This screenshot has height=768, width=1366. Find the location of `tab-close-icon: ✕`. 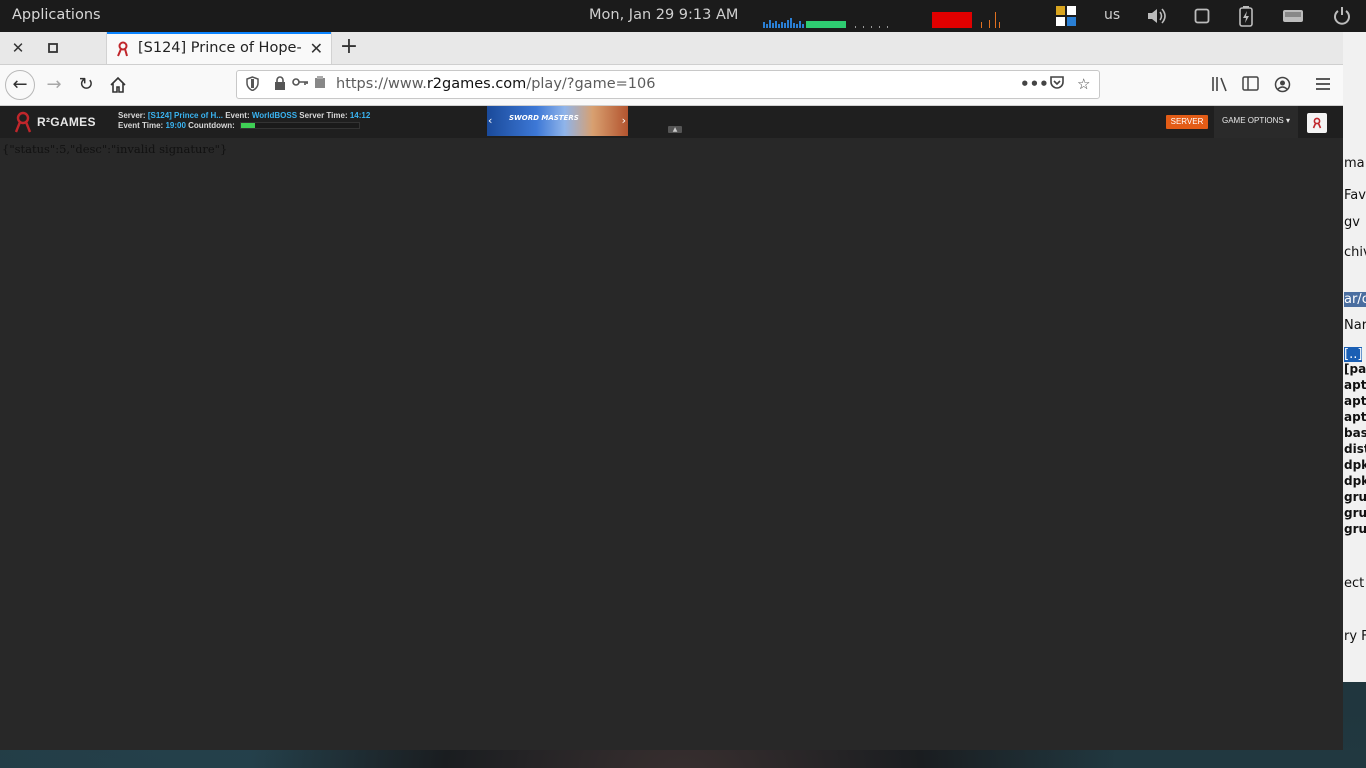

tab-close-icon: ✕ is located at coordinates (316, 48).